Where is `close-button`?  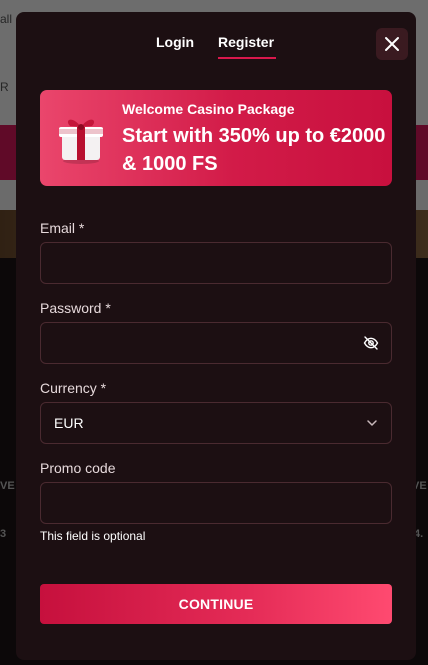 close-button is located at coordinates (392, 44).